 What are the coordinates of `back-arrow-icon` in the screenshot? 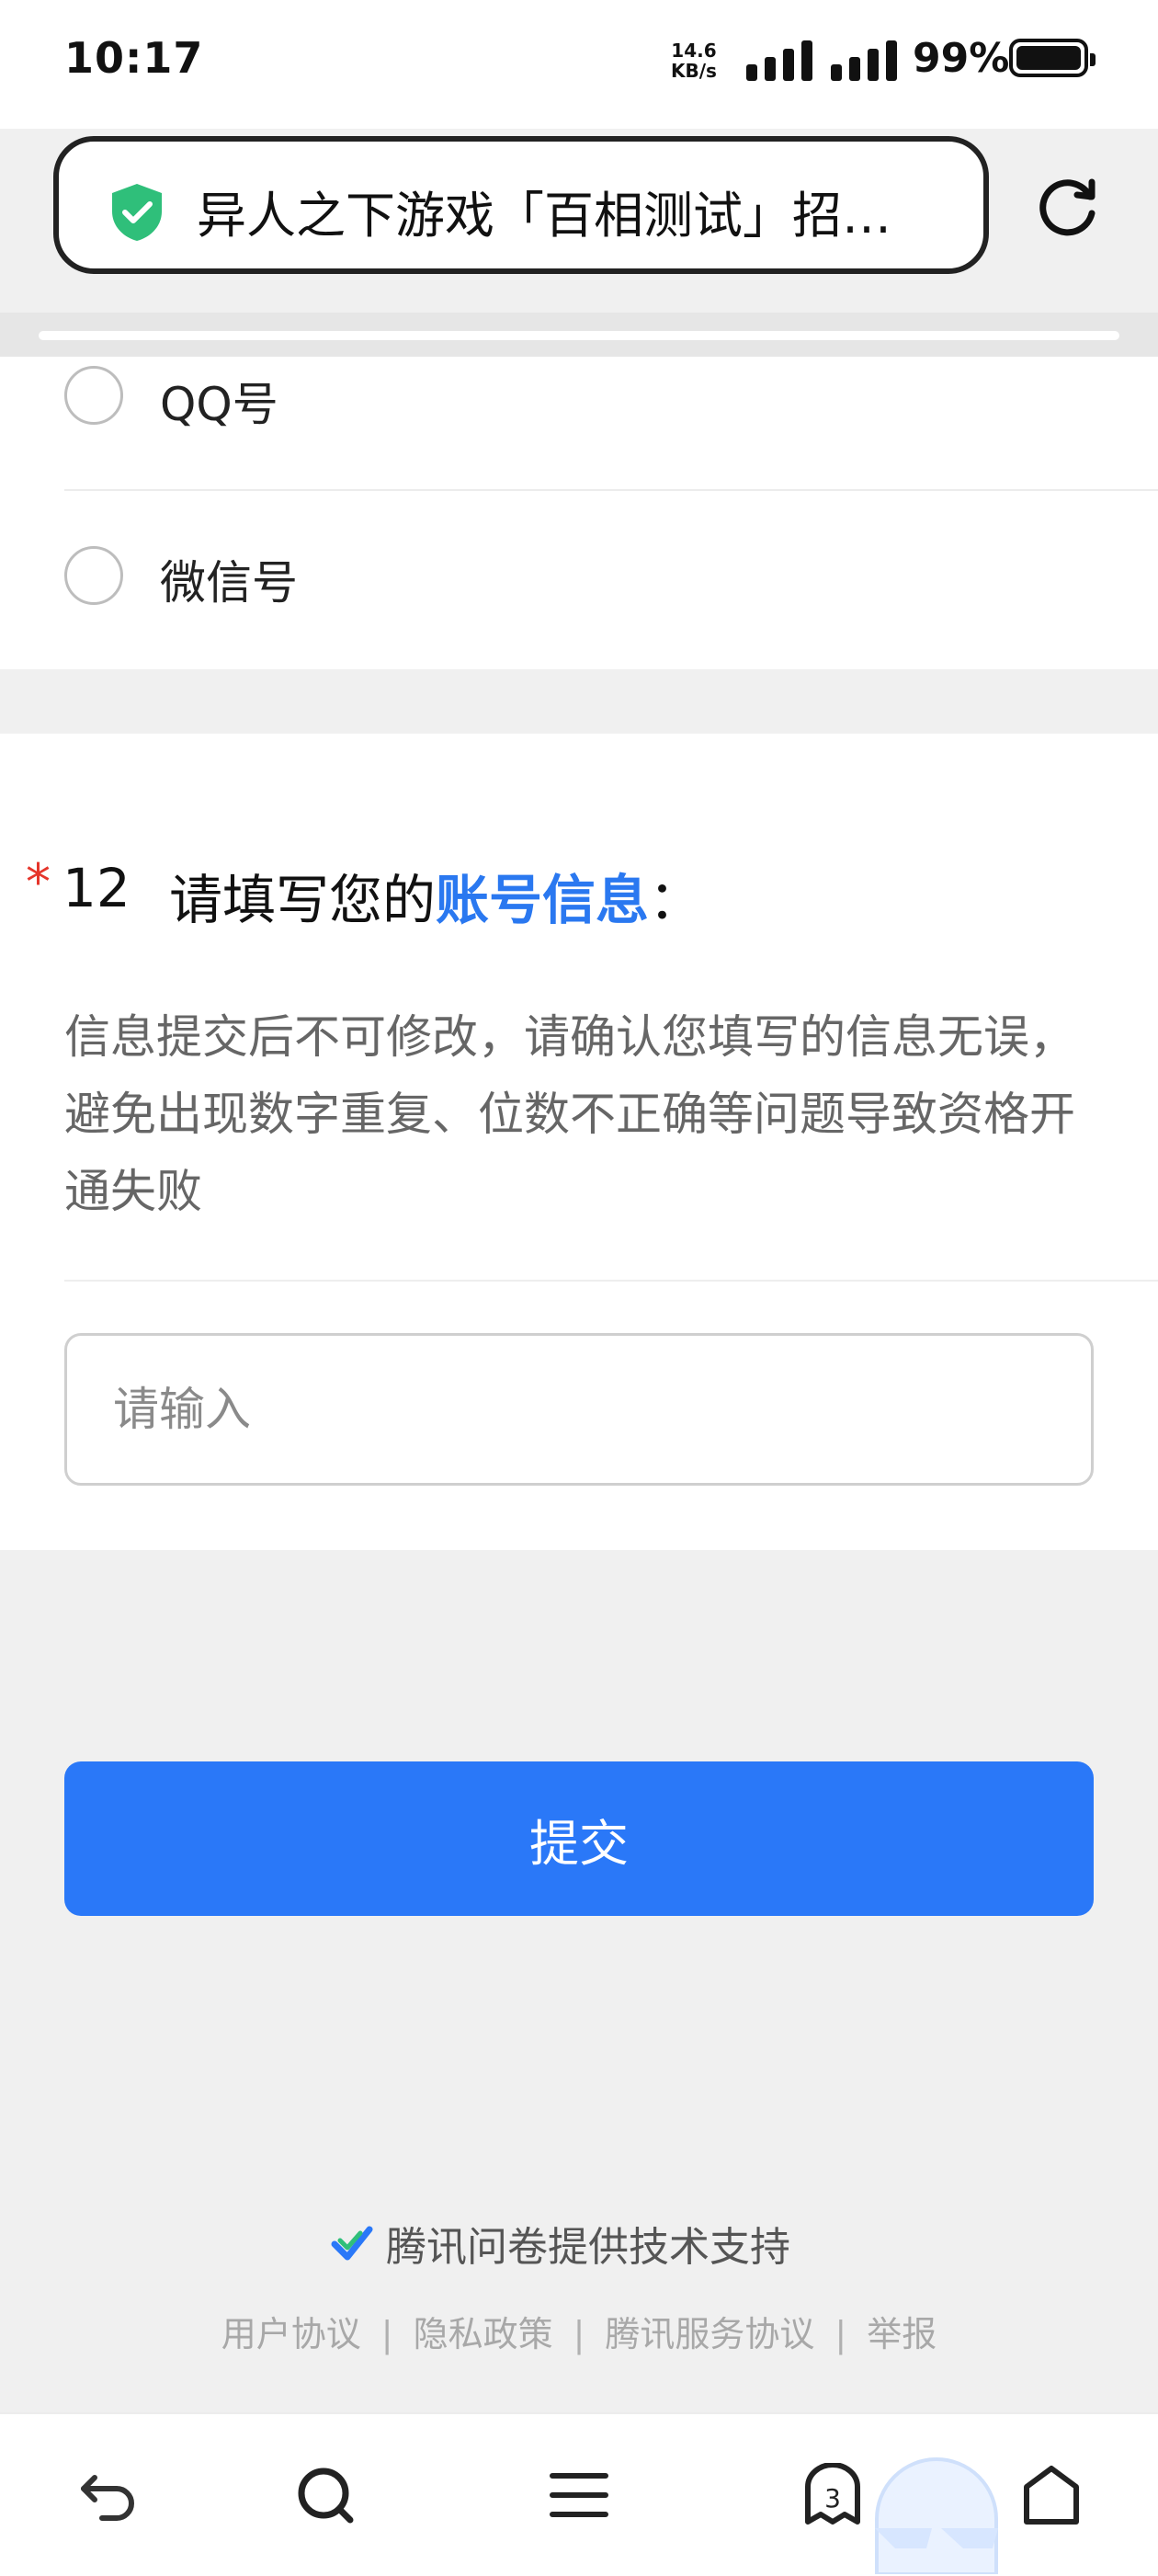 It's located at (107, 2498).